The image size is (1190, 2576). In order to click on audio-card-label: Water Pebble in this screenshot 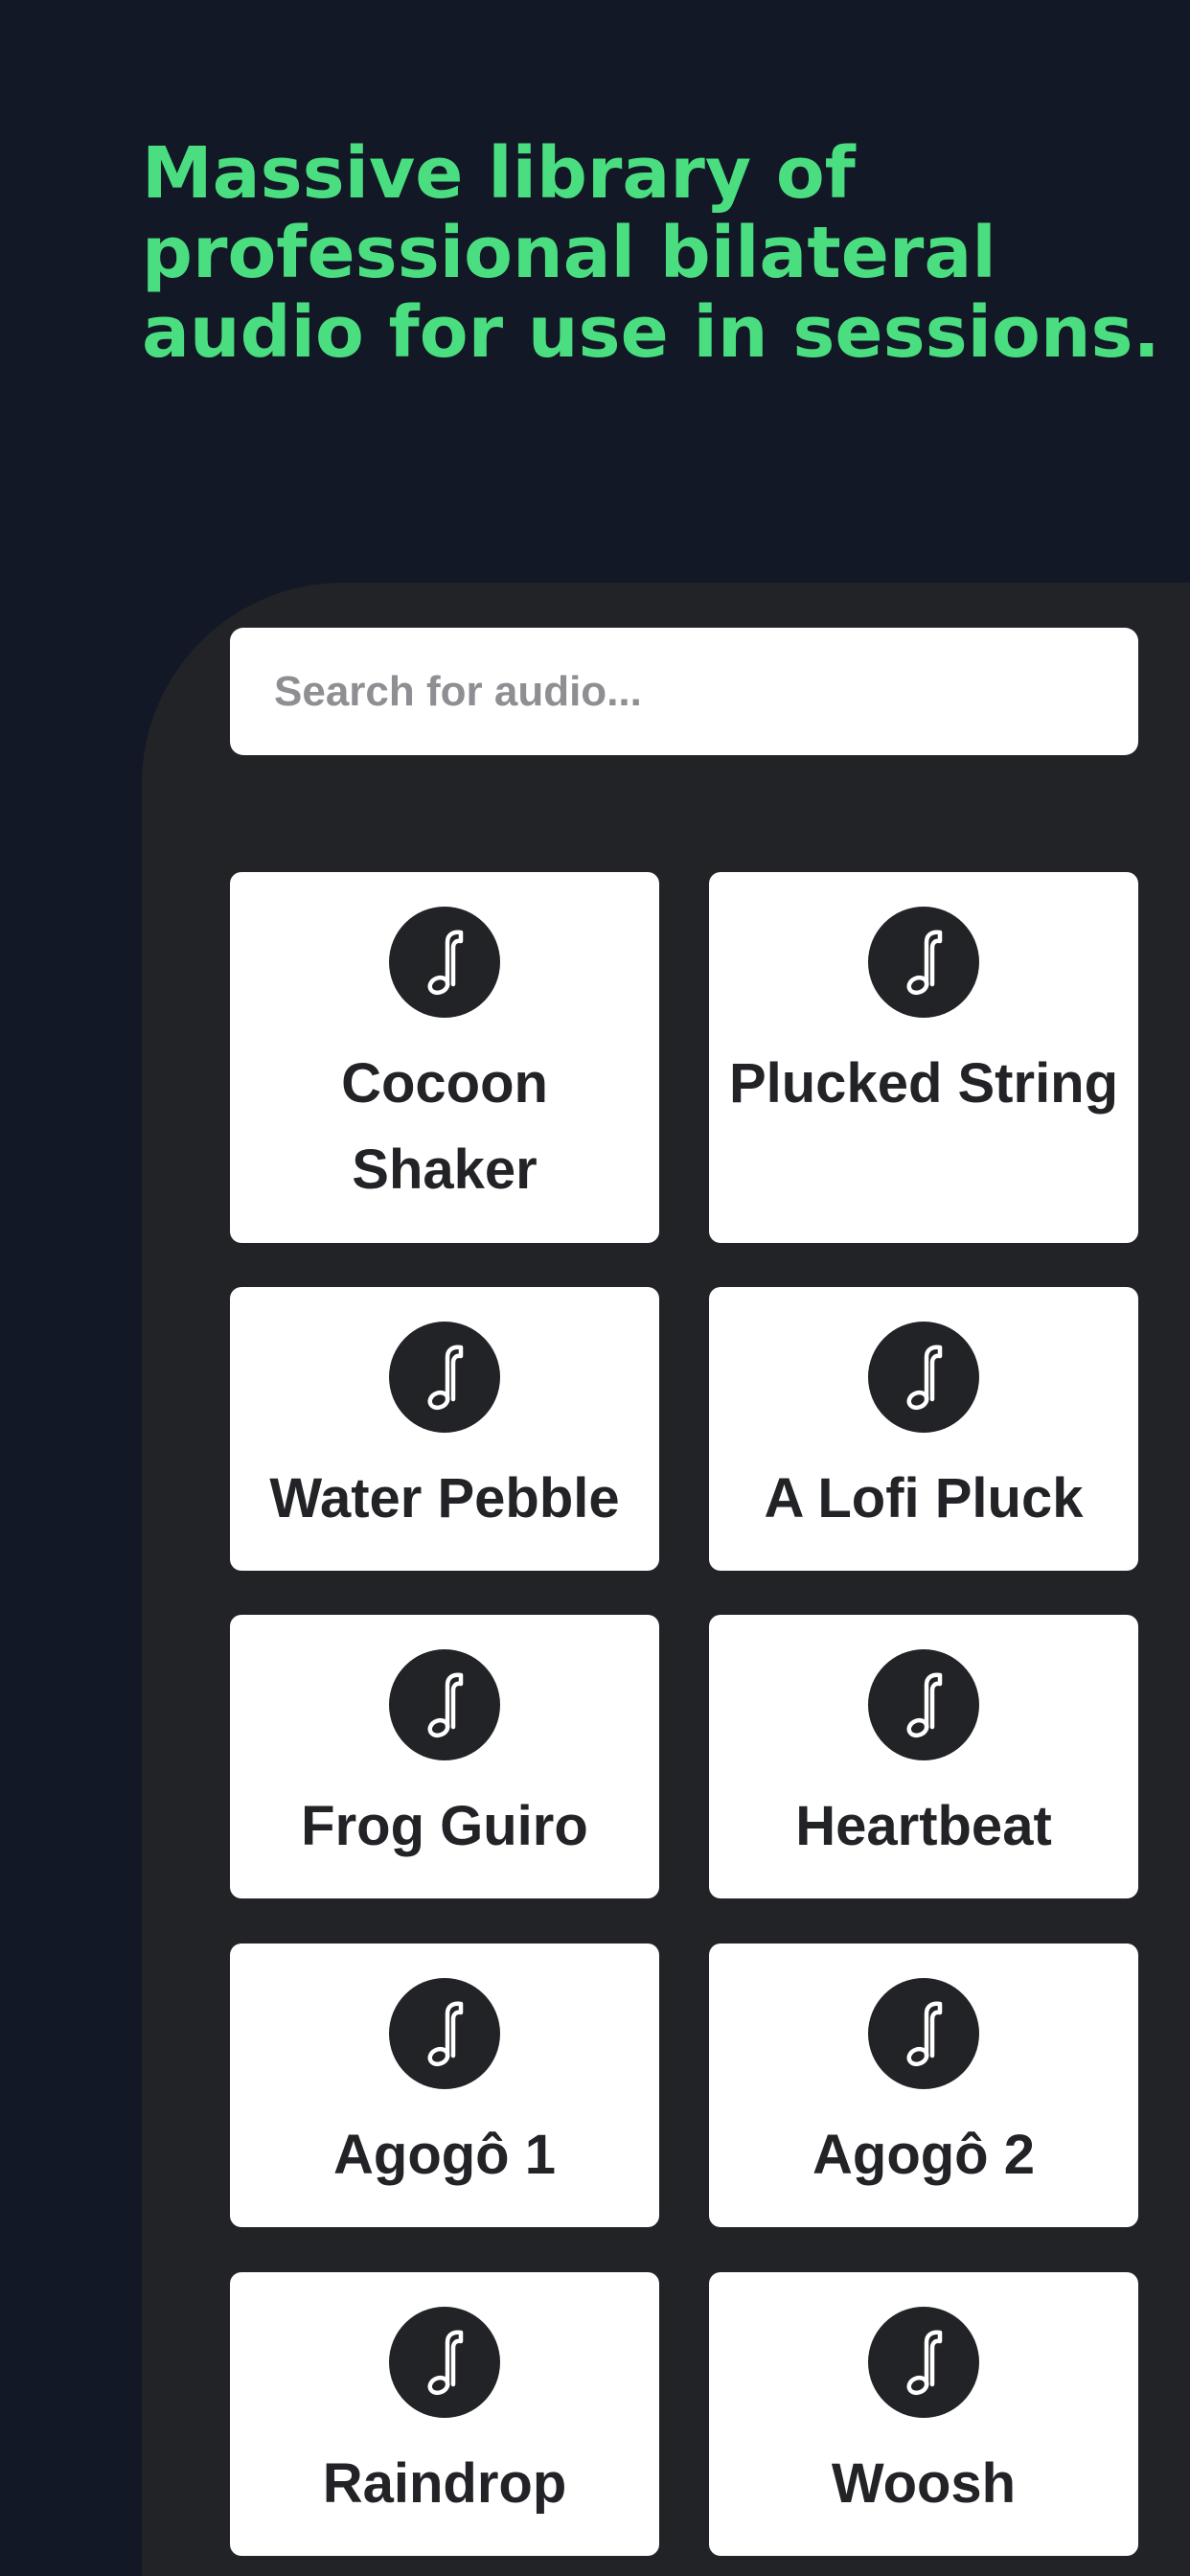, I will do `click(445, 1498)`.